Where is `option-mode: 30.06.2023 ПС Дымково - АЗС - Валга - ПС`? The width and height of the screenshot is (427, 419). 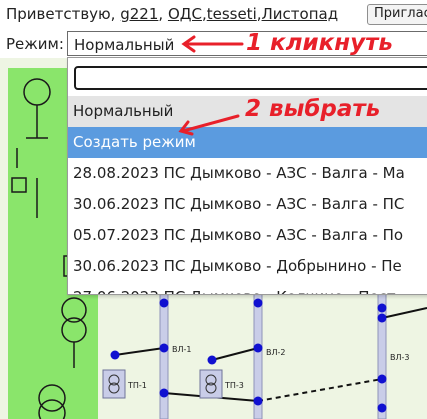 option-mode: 30.06.2023 ПС Дымково - АЗС - Валга - ПС is located at coordinates (247, 204).